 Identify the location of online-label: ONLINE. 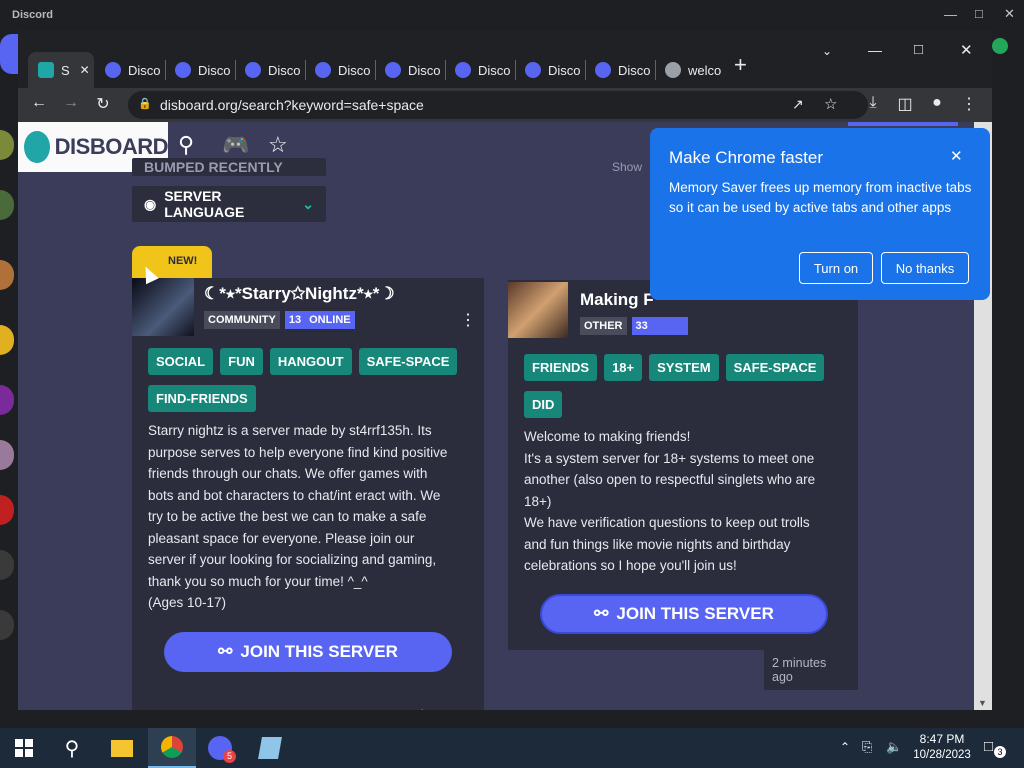
(330, 320).